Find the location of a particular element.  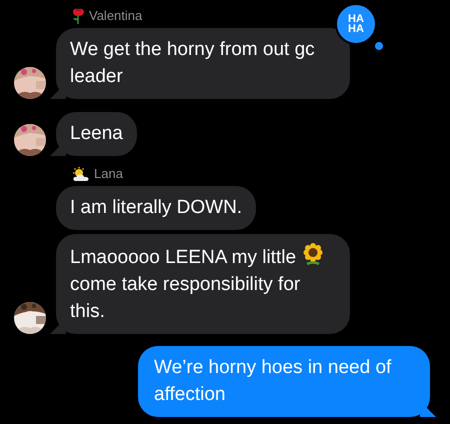

message-text: Leena is located at coordinates (96, 133).